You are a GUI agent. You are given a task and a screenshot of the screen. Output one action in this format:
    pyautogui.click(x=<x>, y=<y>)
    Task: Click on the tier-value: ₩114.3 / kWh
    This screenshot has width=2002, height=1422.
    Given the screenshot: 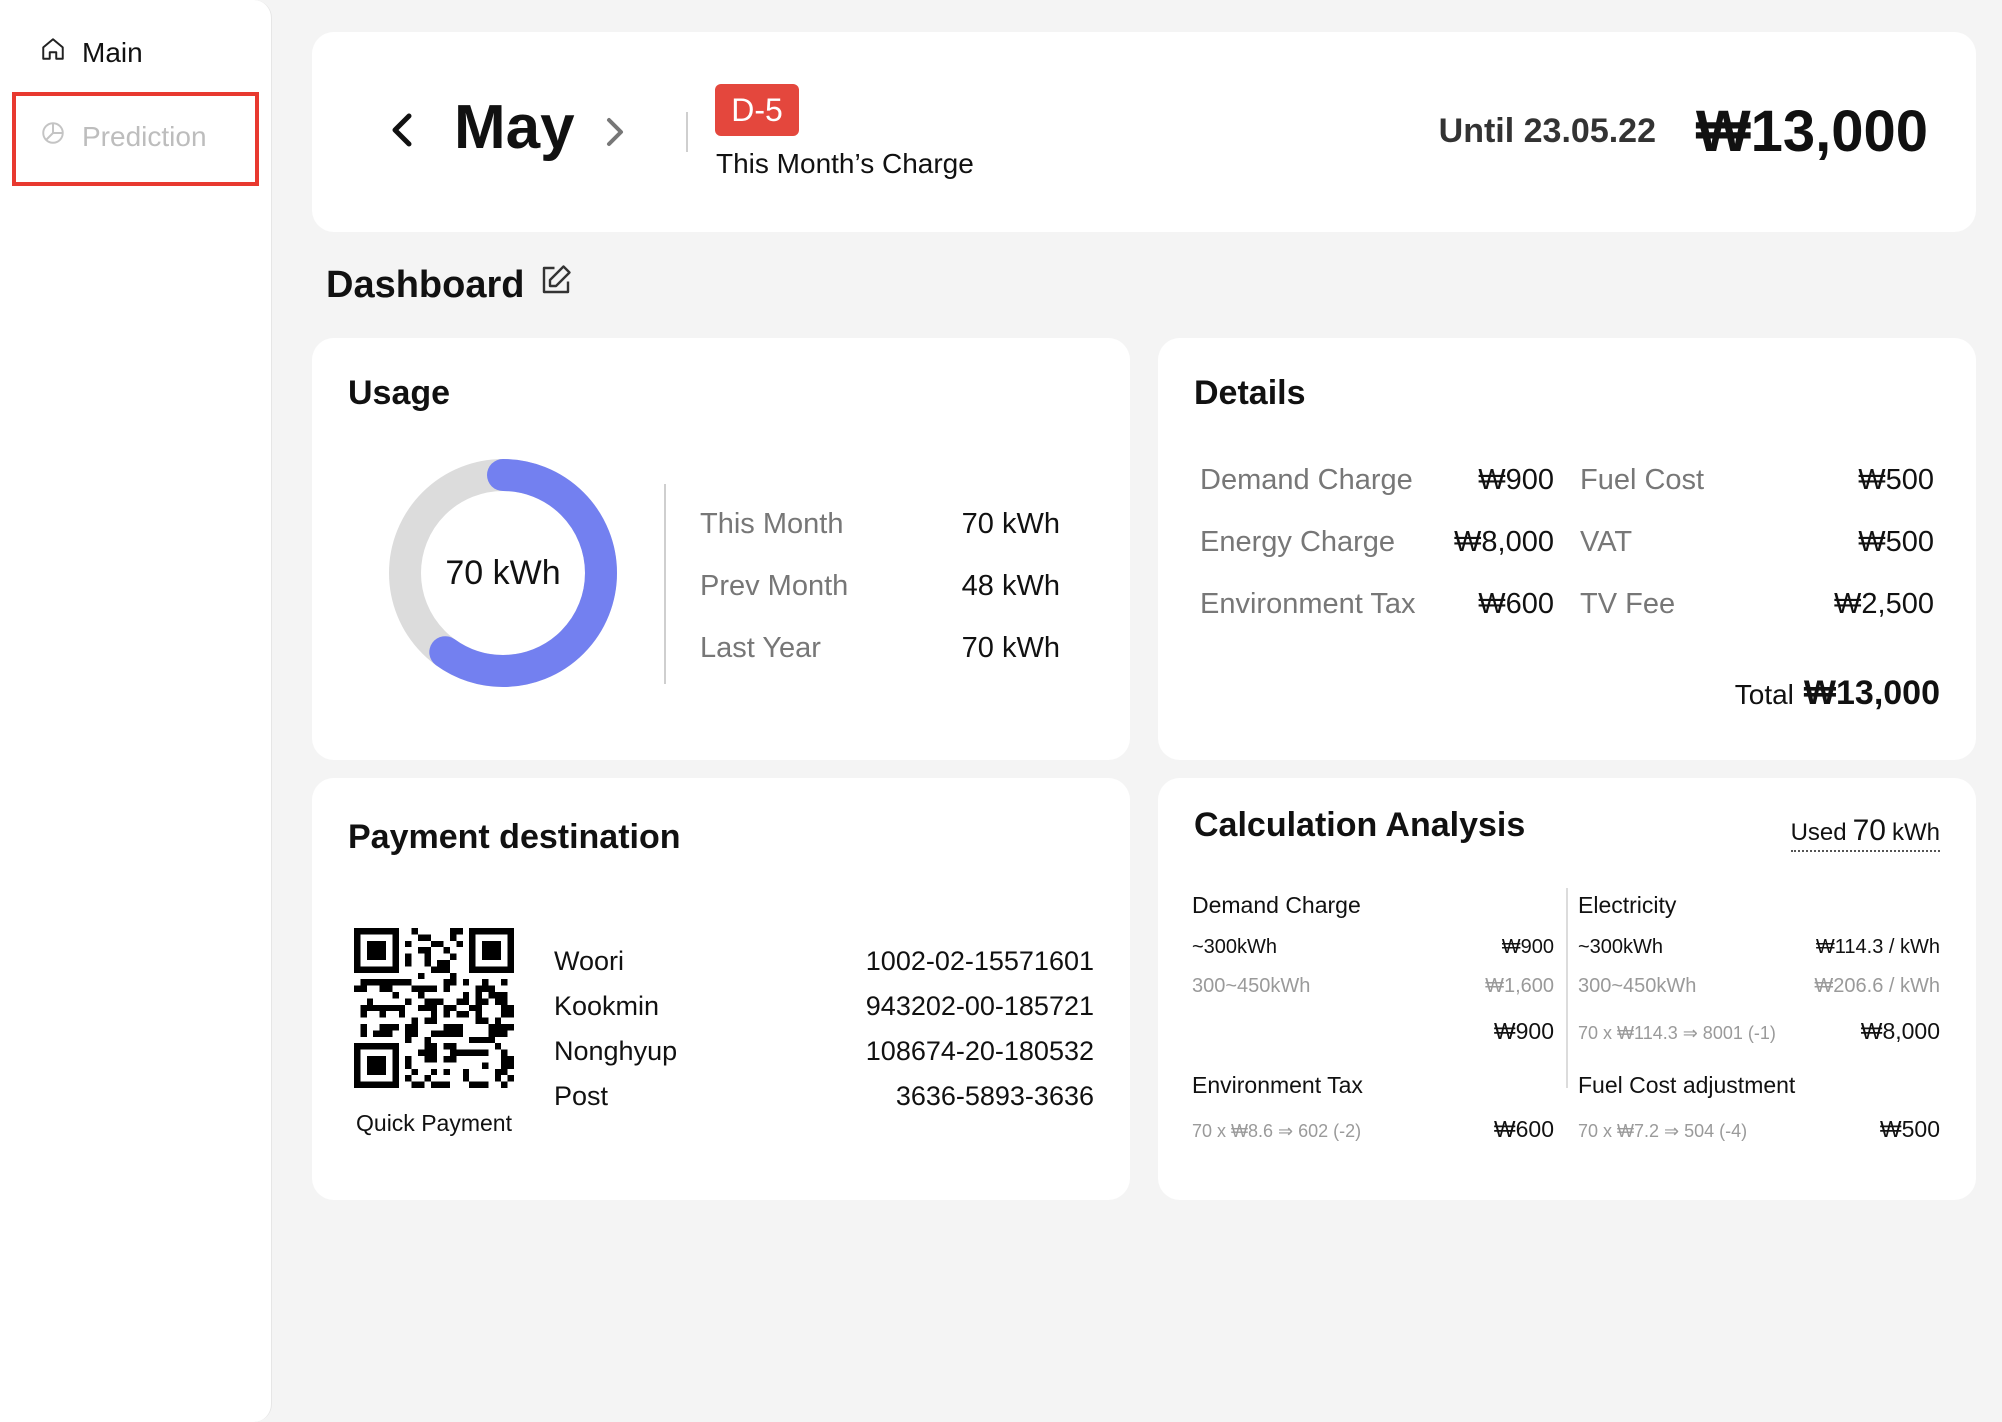 What is the action you would take?
    pyautogui.click(x=1877, y=947)
    